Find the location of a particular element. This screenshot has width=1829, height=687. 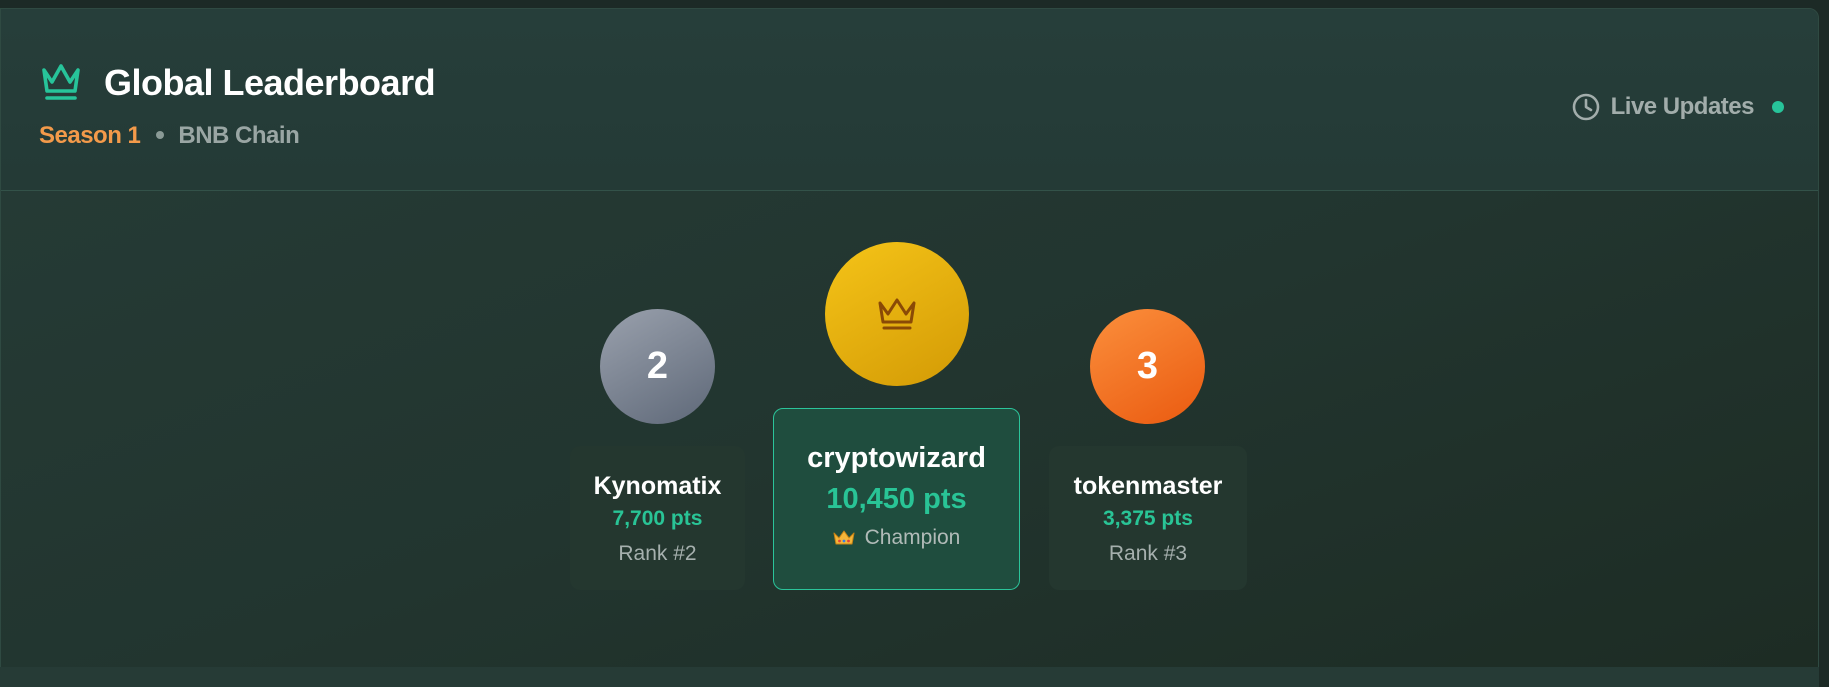

player-rank: Rank #3 is located at coordinates (1148, 553).